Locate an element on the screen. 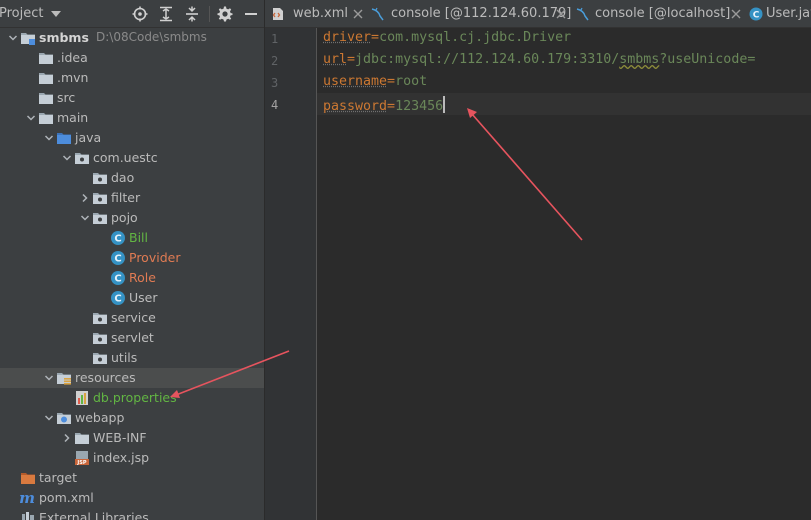 The image size is (811, 520). tree-node-external-libraries: External Libraries is located at coordinates (132, 514).